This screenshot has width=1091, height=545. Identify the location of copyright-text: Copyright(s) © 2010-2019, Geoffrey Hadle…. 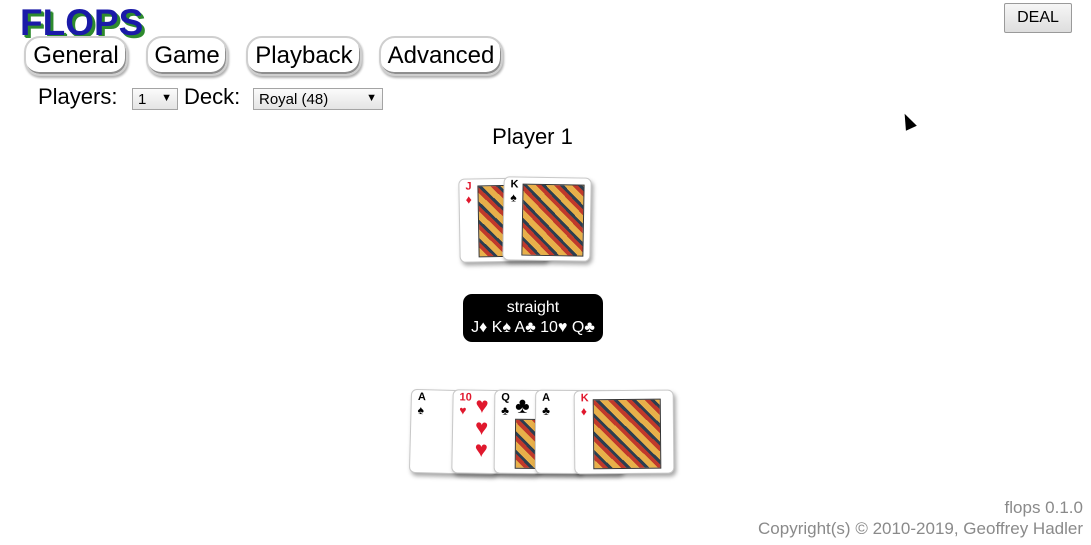
(920, 528).